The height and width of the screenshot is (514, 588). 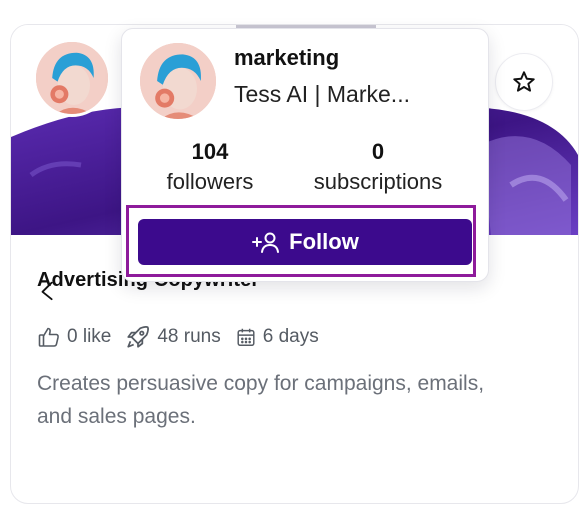 I want to click on subscriptions-stat: 0 subscriptions, so click(x=378, y=169).